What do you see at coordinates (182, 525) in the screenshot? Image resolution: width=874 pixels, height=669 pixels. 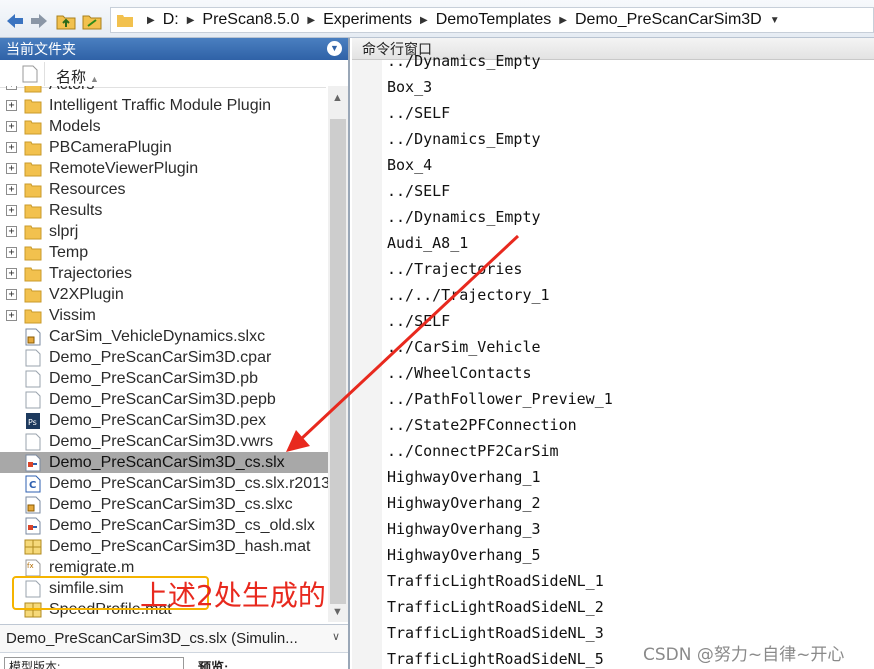 I see `file-name: Demo_PreScanCarSim3D_cs_old.slx` at bounding box center [182, 525].